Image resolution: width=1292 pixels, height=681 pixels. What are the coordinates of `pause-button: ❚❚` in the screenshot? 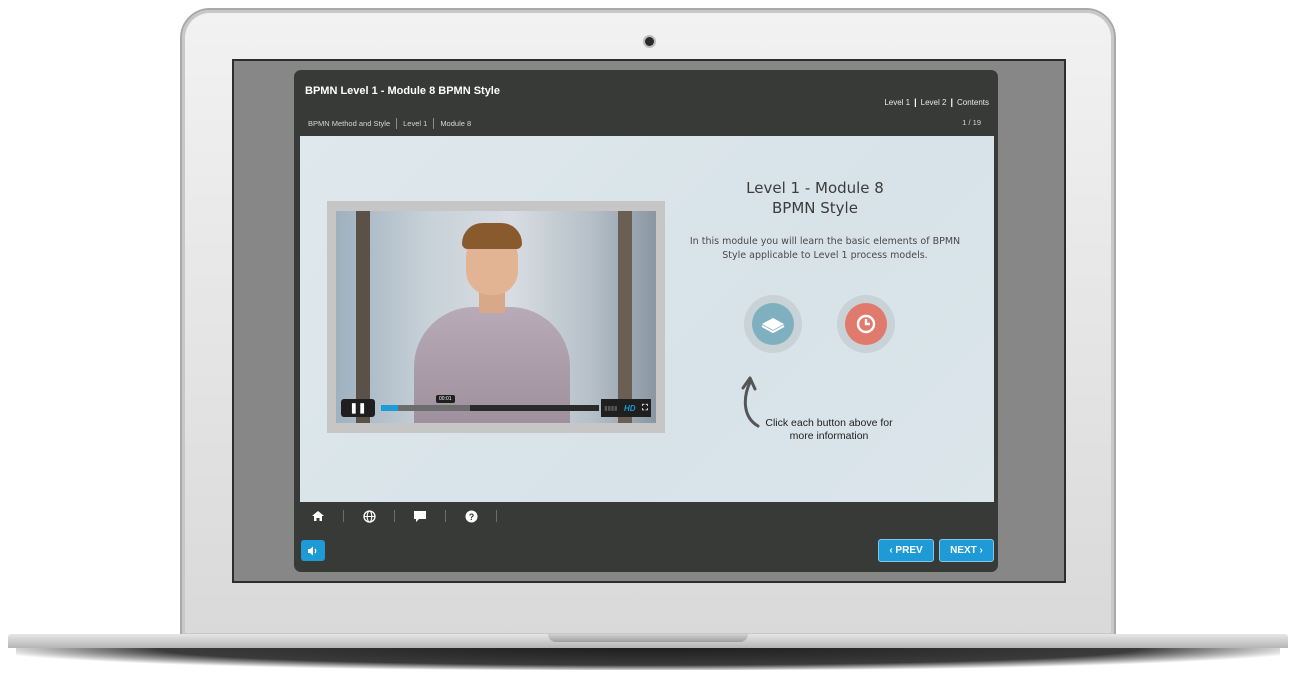 It's located at (358, 408).